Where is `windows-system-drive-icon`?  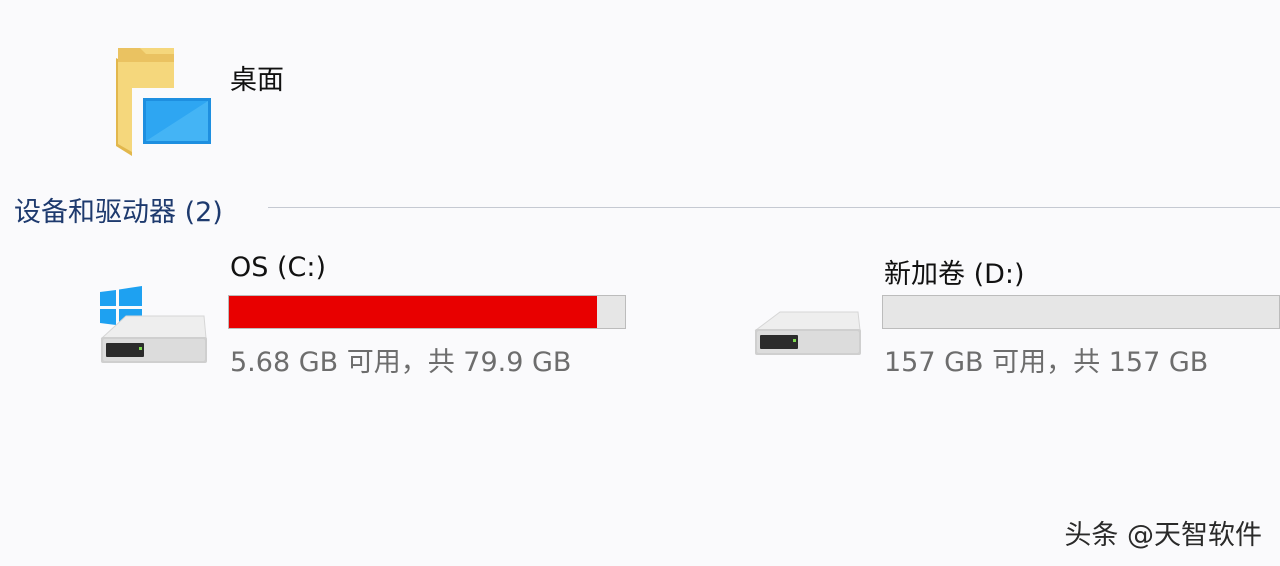 windows-system-drive-icon is located at coordinates (154, 326).